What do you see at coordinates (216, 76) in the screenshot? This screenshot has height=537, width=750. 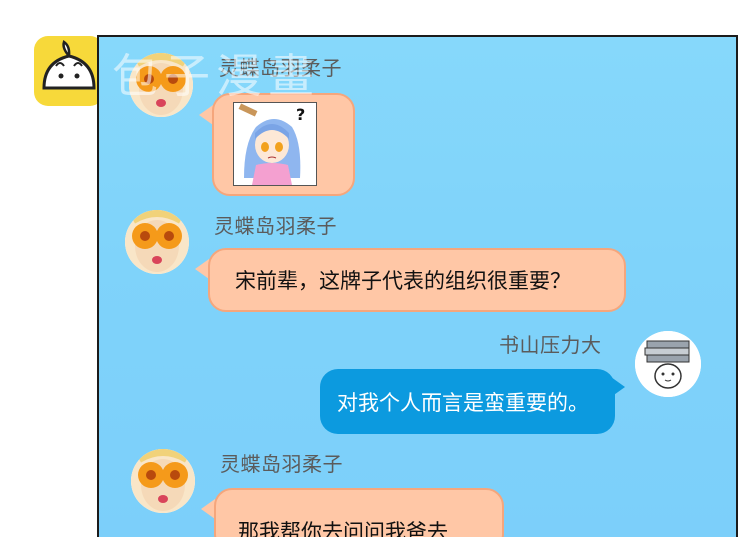 I see `watermark-text: 包子漫畫` at bounding box center [216, 76].